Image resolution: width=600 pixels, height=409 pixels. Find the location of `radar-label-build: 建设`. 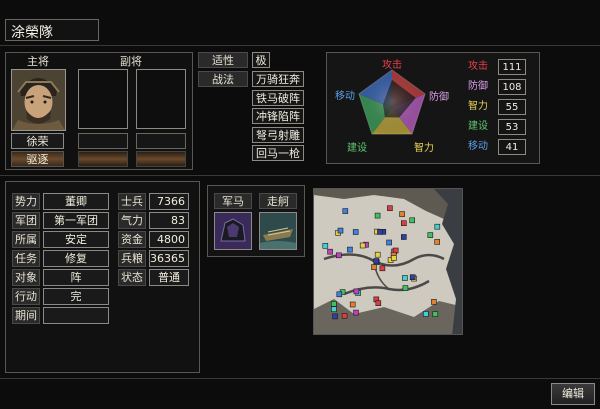

radar-label-build: 建设 is located at coordinates (357, 147).